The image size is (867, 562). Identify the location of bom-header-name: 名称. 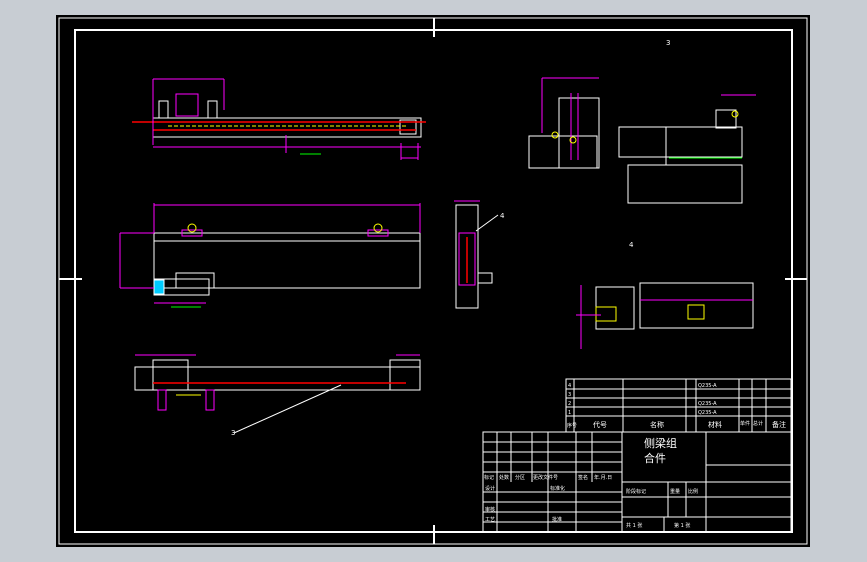
(657, 424).